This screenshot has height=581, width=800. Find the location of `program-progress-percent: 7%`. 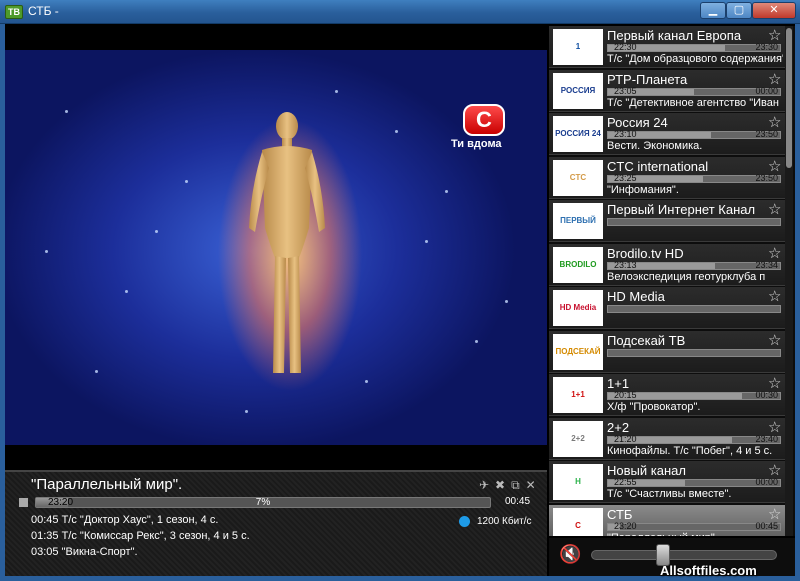

program-progress-percent: 7% is located at coordinates (263, 502).